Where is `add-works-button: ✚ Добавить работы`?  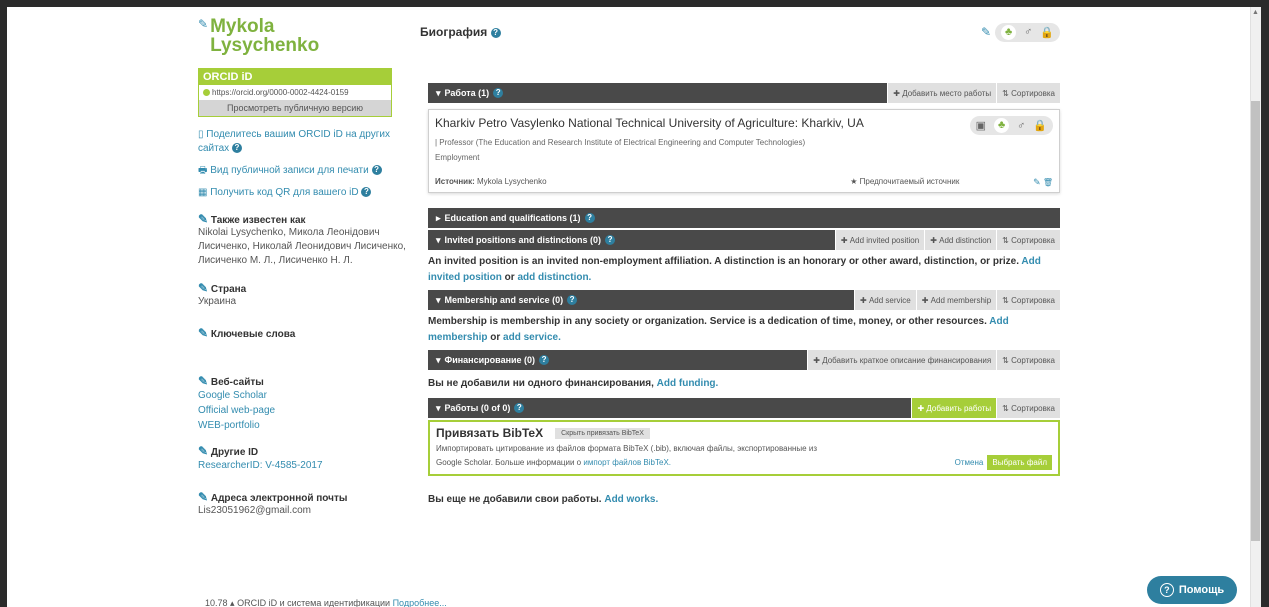
add-works-button: ✚ Добавить работы is located at coordinates (954, 408).